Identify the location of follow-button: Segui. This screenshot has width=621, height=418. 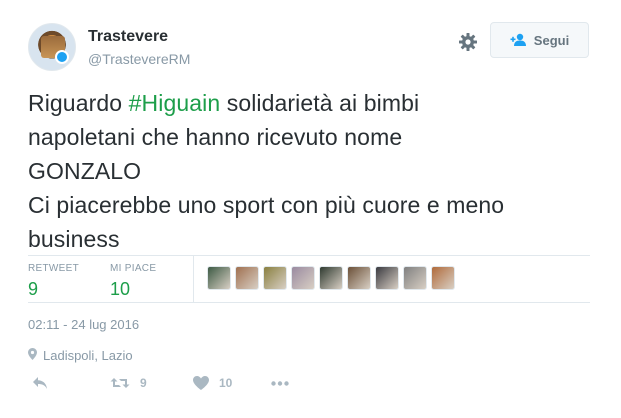
(539, 40).